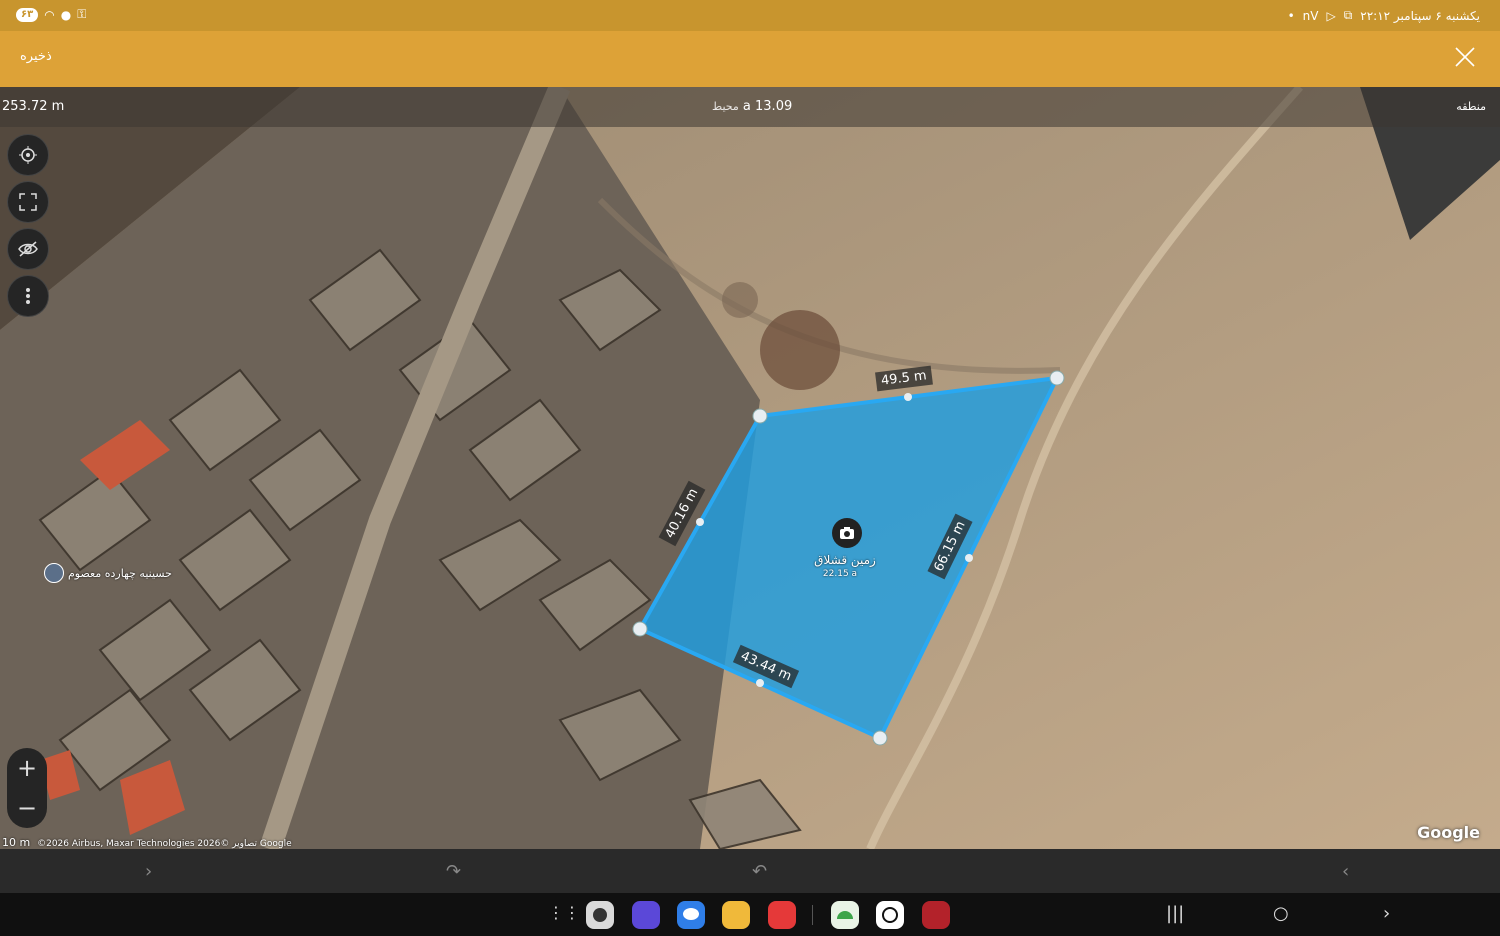 Image resolution: width=1500 pixels, height=936 pixels. What do you see at coordinates (759, 871) in the screenshot?
I see `undo-icon: ↶` at bounding box center [759, 871].